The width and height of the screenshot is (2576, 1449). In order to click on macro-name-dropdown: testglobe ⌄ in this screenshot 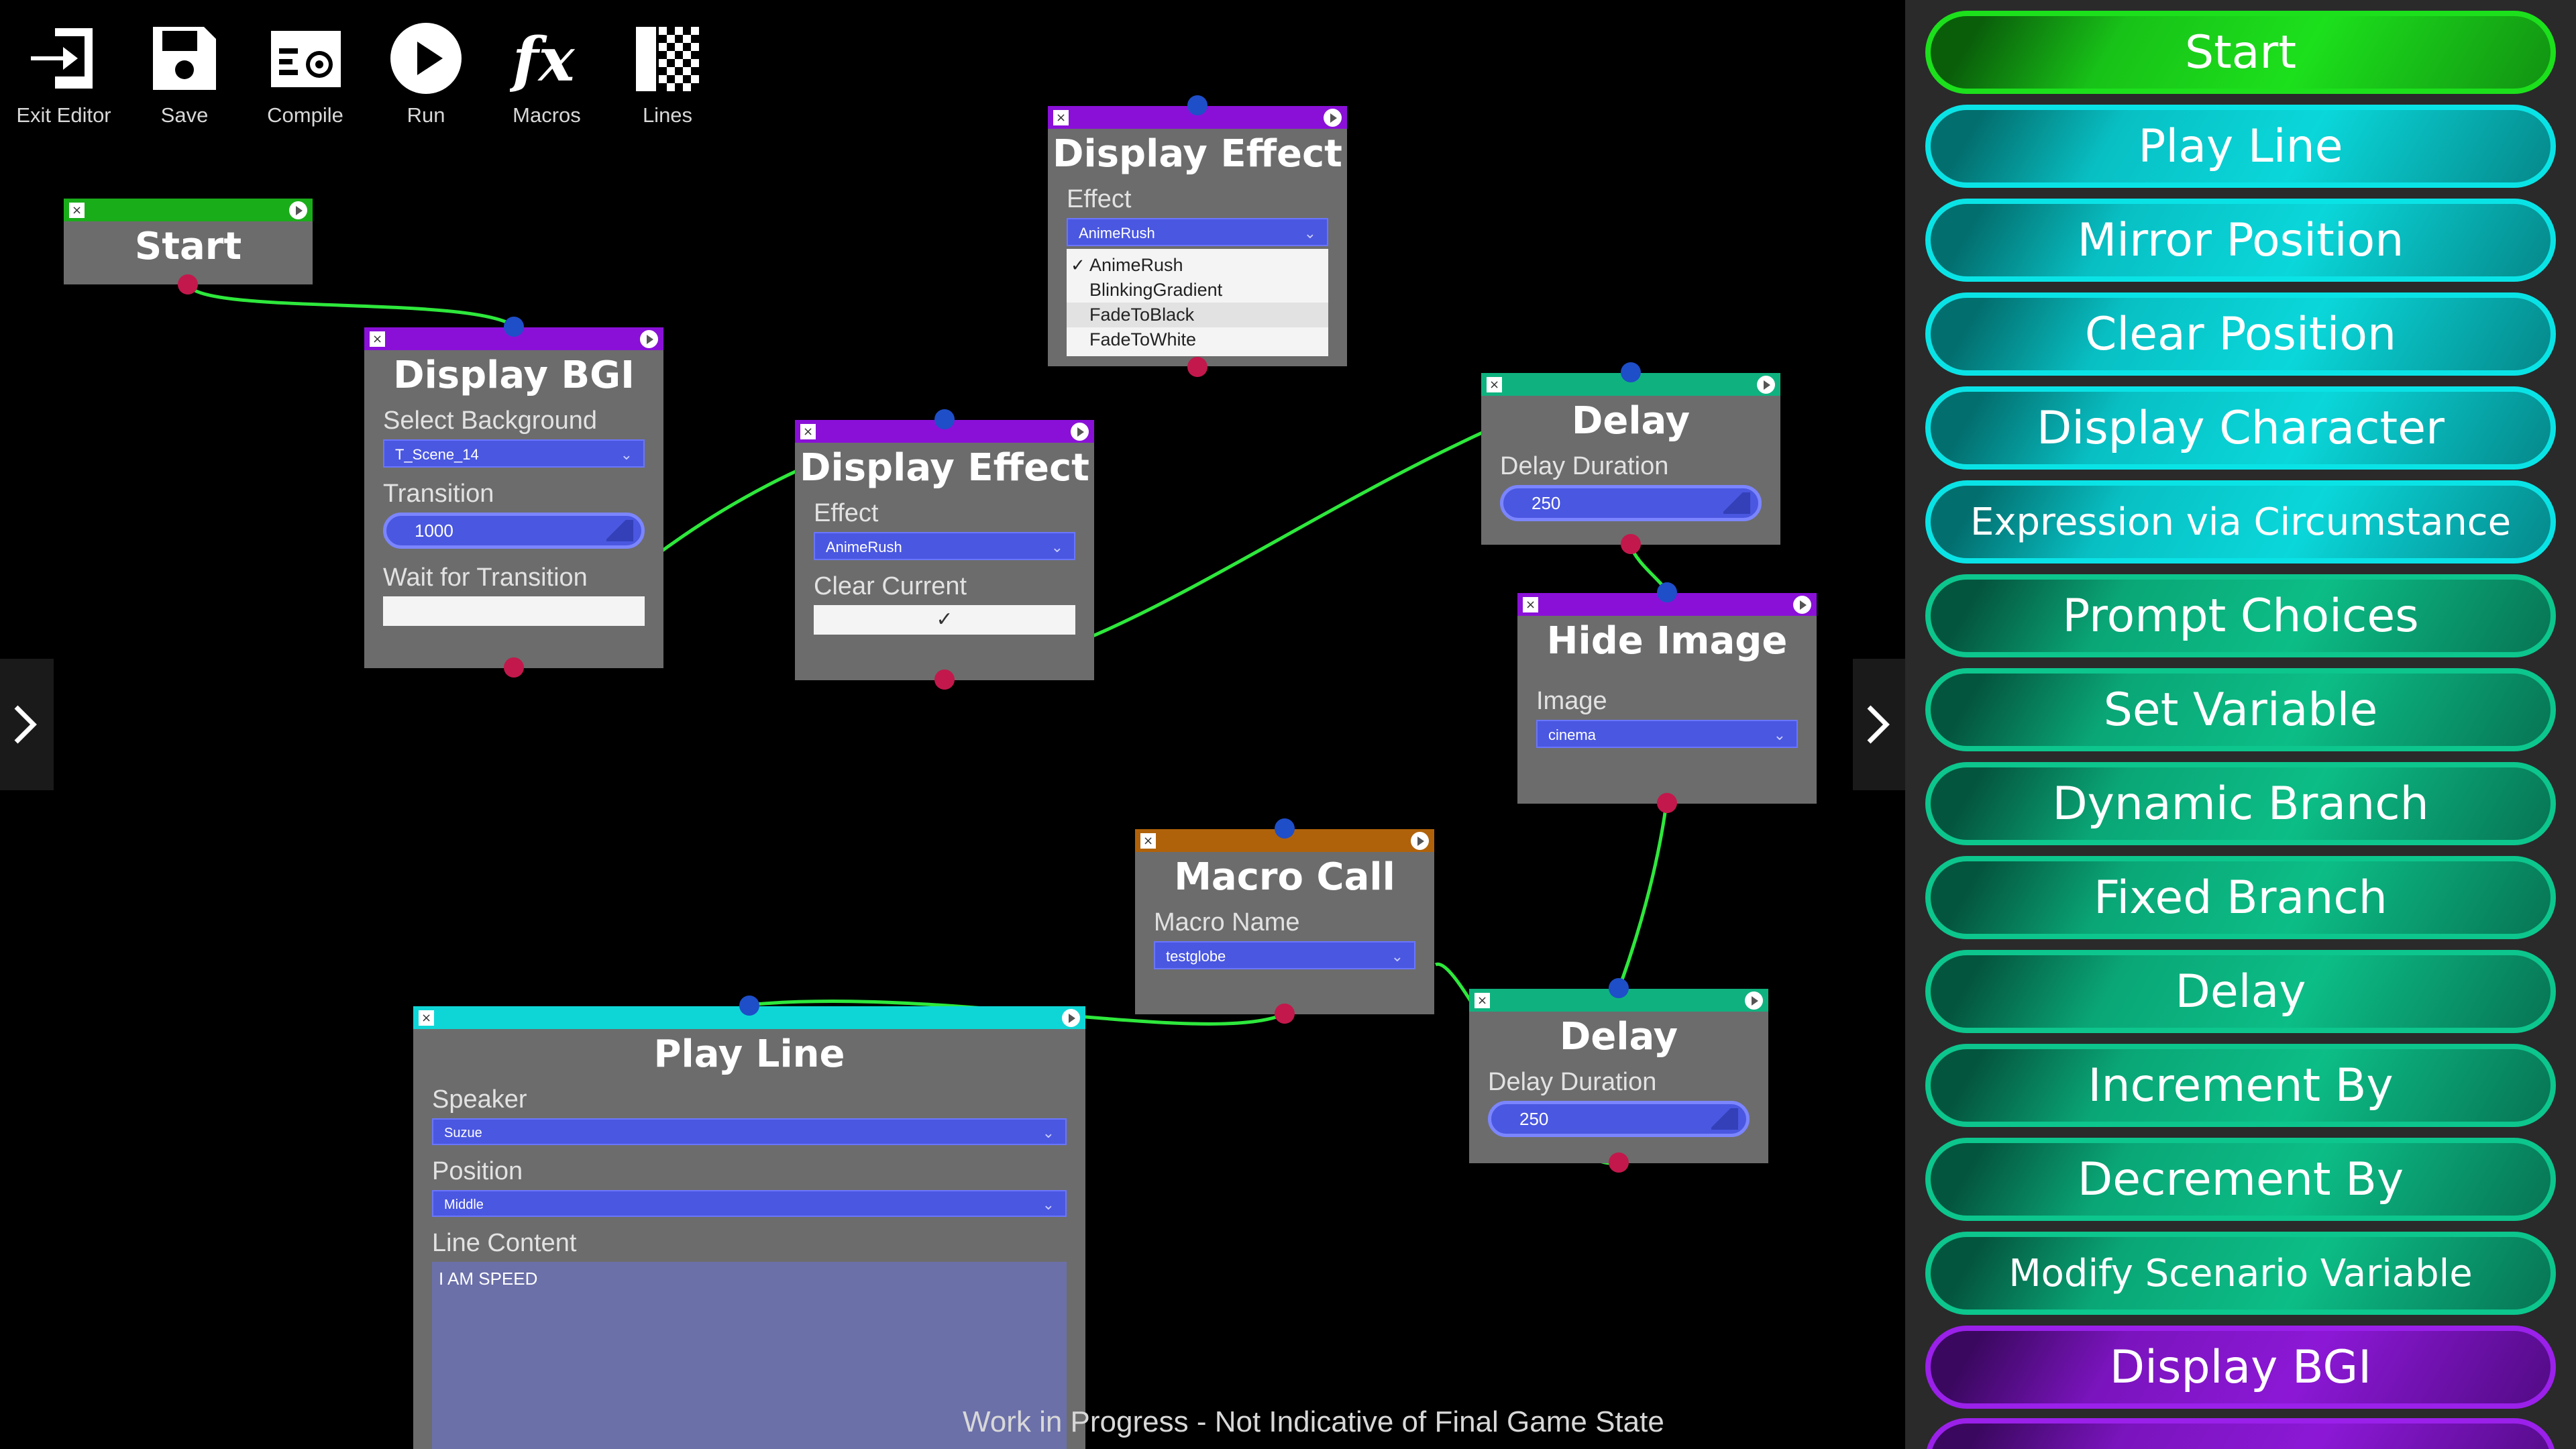, I will do `click(1284, 955)`.